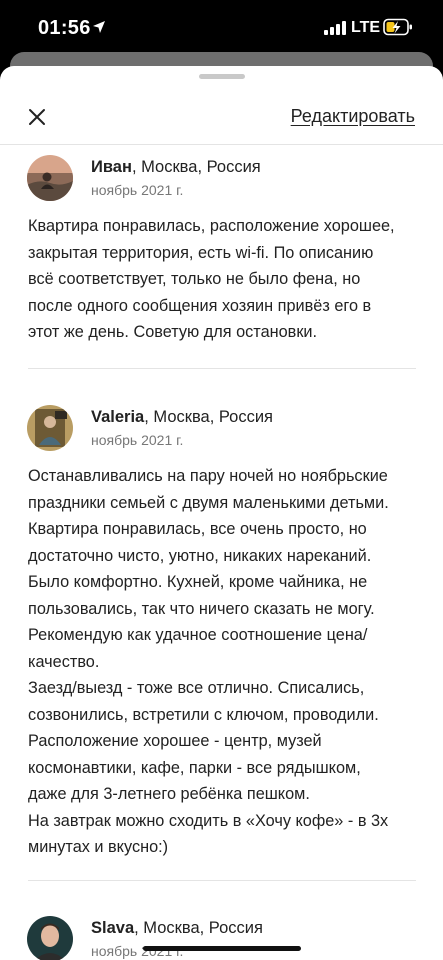 This screenshot has width=443, height=960. Describe the element at coordinates (37, 117) in the screenshot. I see `close-icon` at that location.